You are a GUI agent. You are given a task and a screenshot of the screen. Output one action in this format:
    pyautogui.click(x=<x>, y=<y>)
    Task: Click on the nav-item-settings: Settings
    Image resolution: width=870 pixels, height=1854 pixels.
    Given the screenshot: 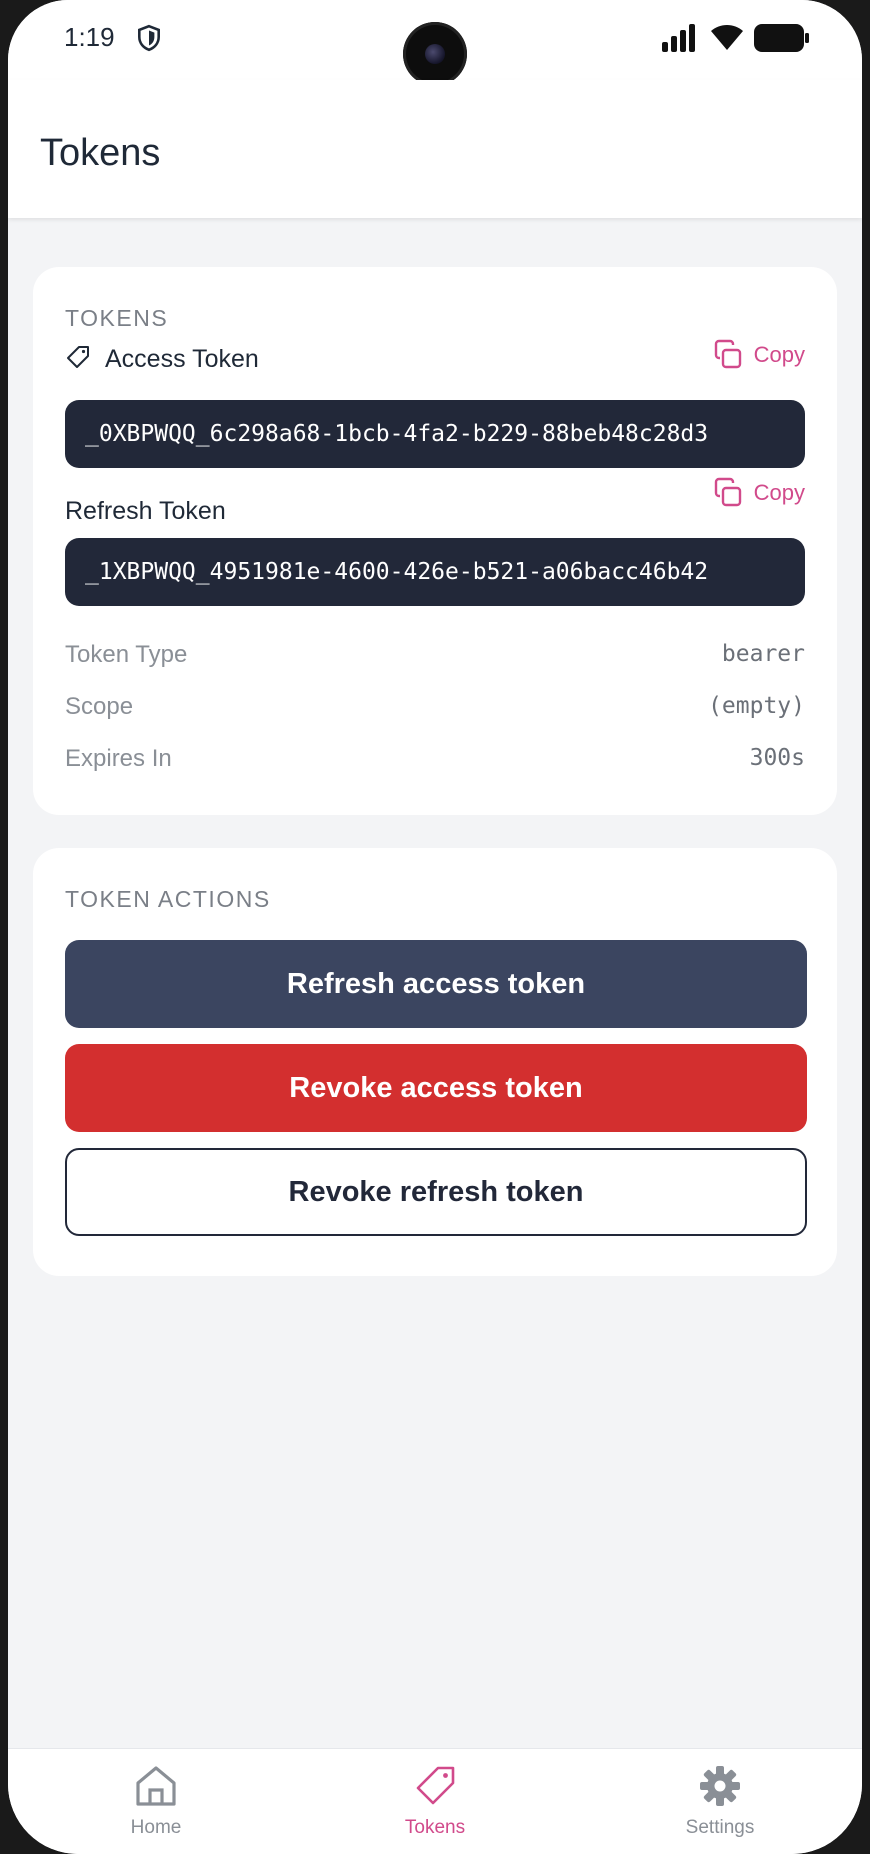 What is the action you would take?
    pyautogui.click(x=720, y=1801)
    